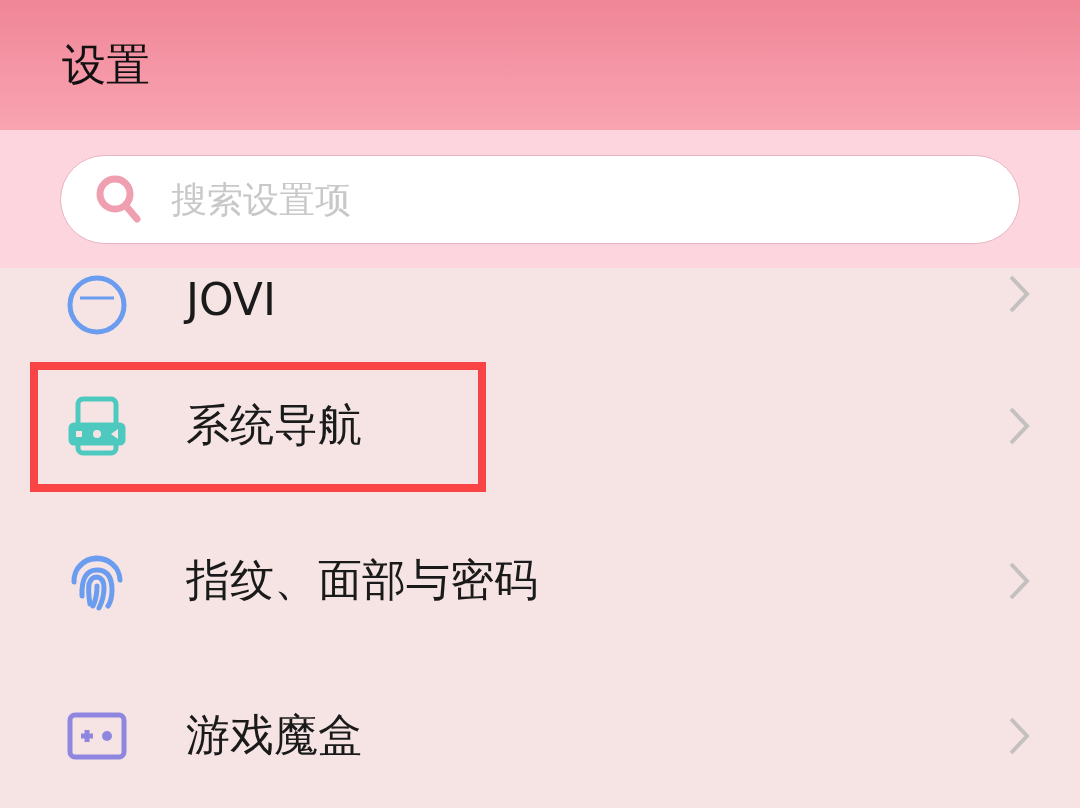 Image resolution: width=1080 pixels, height=808 pixels. What do you see at coordinates (118, 199) in the screenshot?
I see `search-icon` at bounding box center [118, 199].